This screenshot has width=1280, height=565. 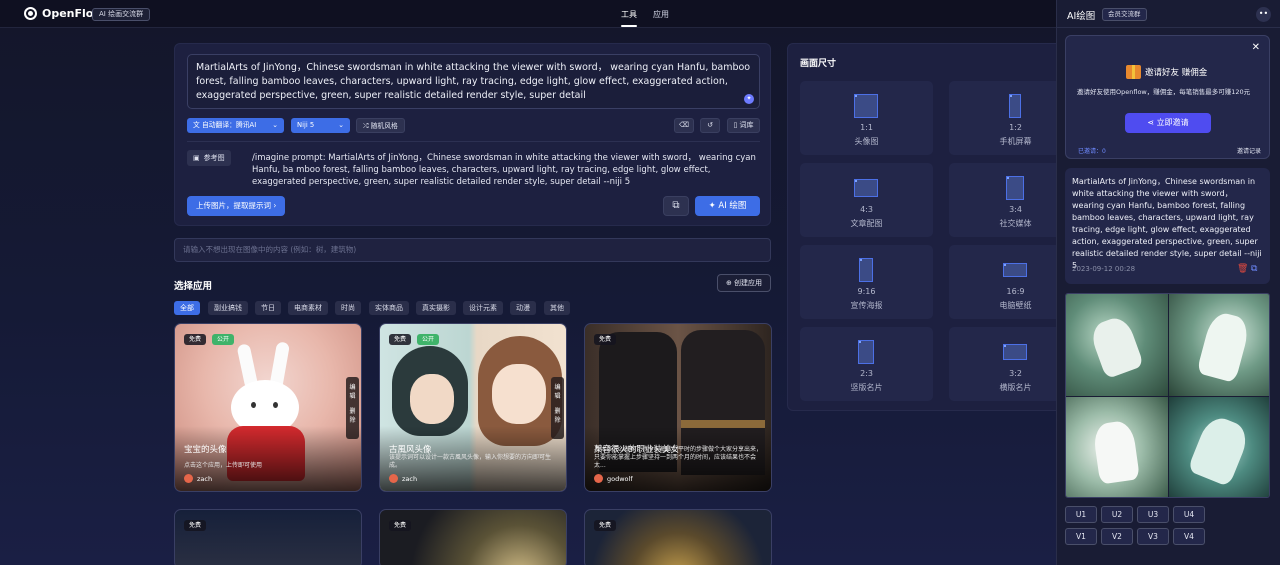 What do you see at coordinates (557, 308) in the screenshot?
I see `category-other: 其他` at bounding box center [557, 308].